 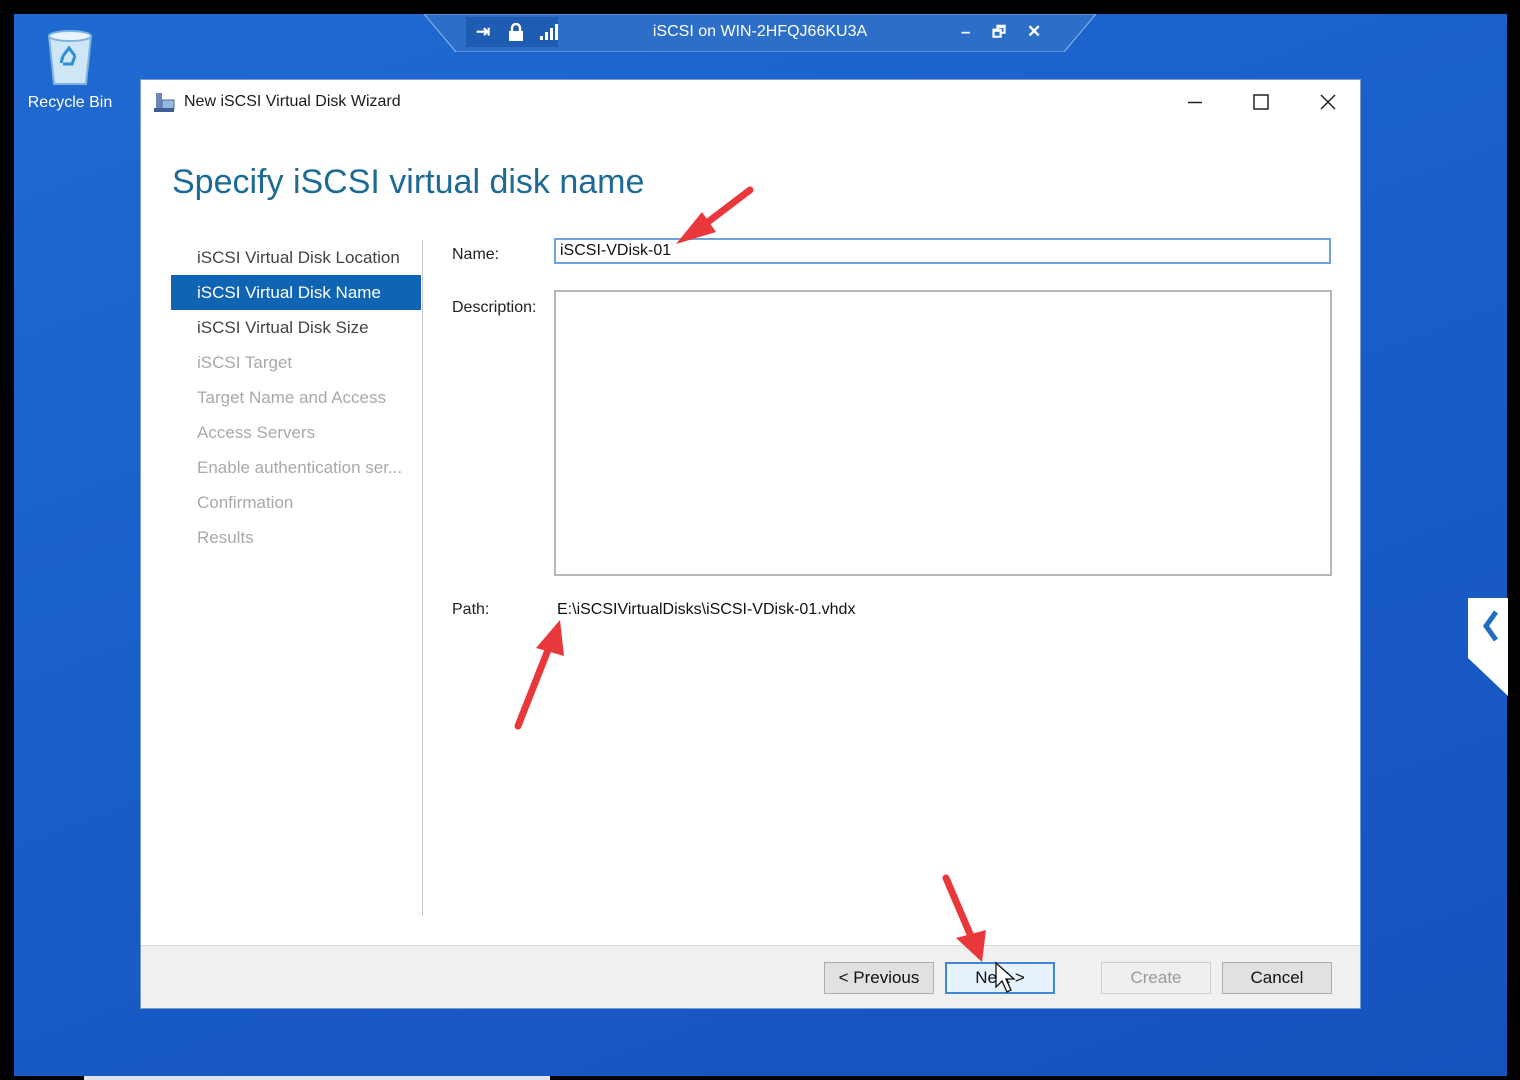 What do you see at coordinates (1488, 647) in the screenshot?
I see `side-panel-tab` at bounding box center [1488, 647].